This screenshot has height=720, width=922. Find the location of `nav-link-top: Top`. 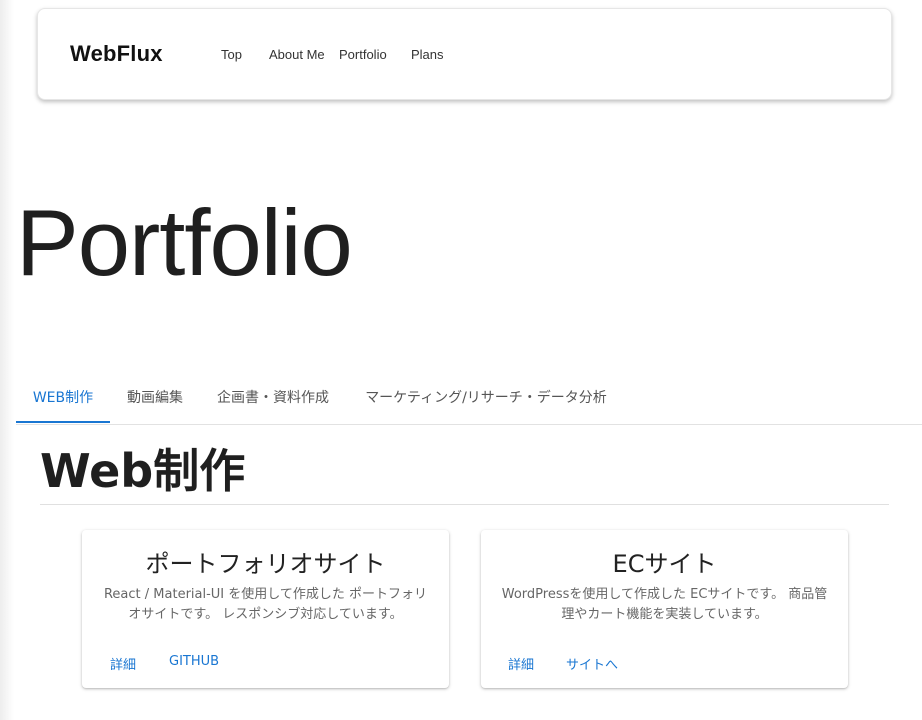

nav-link-top: Top is located at coordinates (231, 54).